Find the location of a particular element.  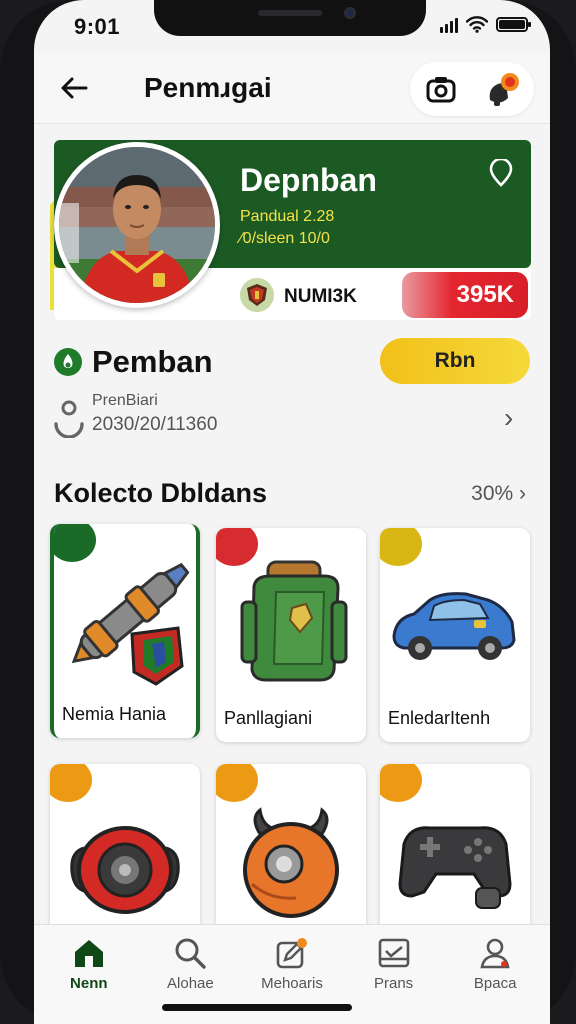

player-avatar is located at coordinates (137, 225).